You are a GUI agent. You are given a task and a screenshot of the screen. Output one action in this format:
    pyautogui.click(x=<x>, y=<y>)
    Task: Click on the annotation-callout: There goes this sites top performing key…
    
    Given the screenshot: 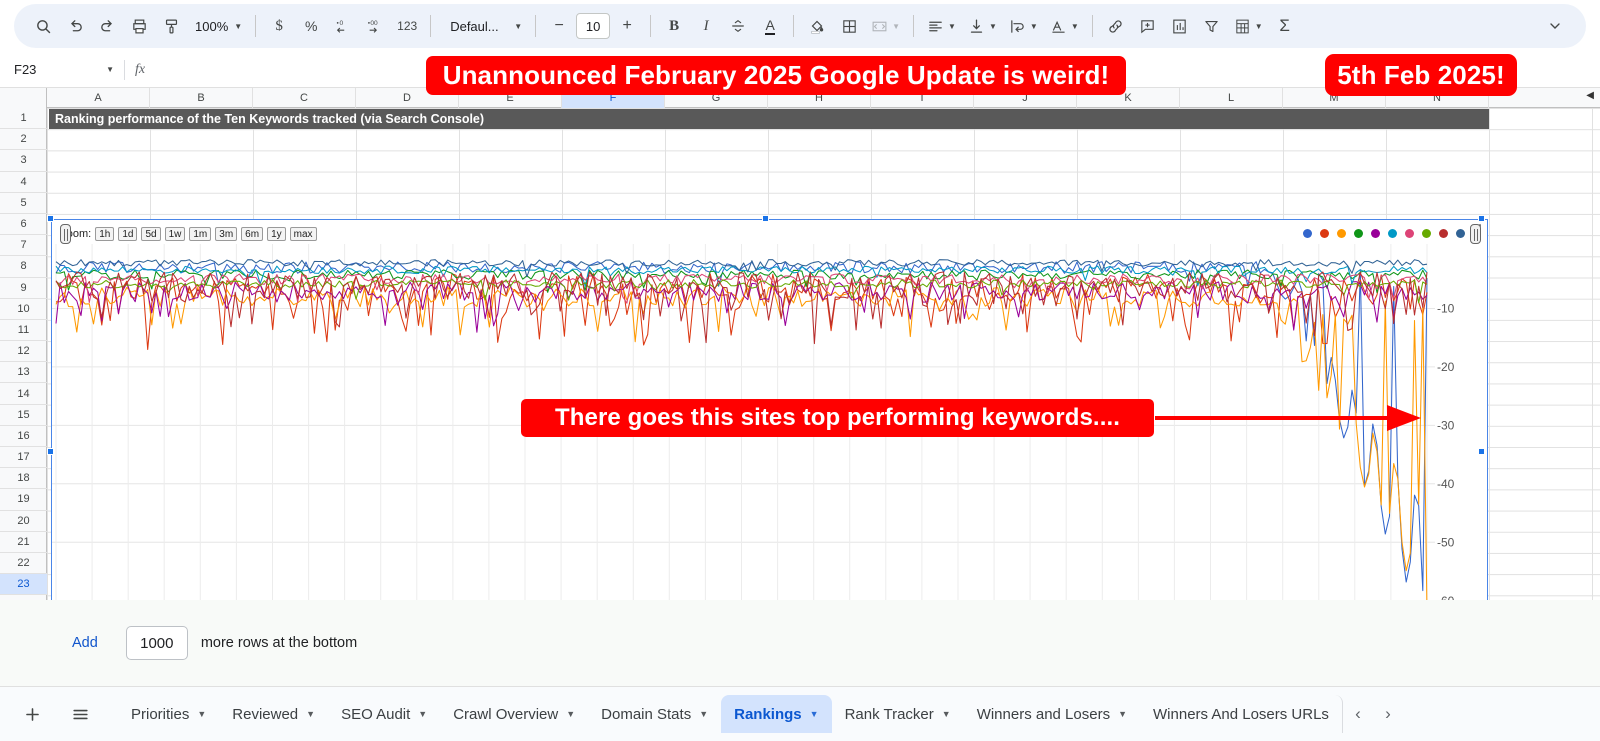 What is the action you would take?
    pyautogui.click(x=837, y=418)
    